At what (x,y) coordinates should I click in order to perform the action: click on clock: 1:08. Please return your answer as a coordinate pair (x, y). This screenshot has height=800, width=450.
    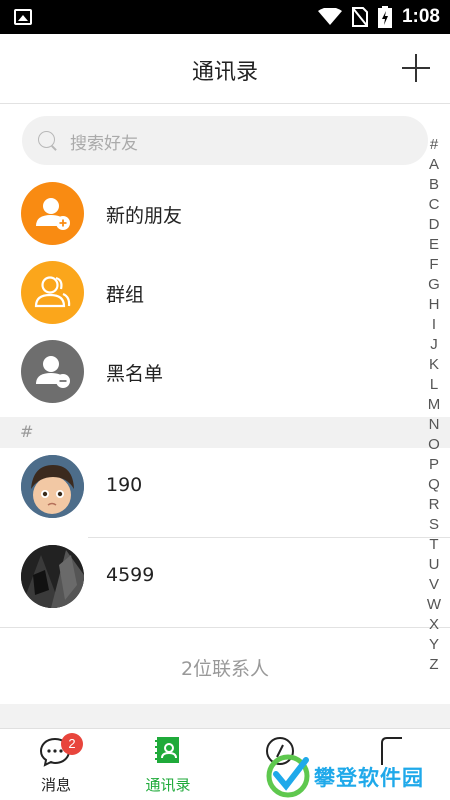
    Looking at the image, I should click on (420, 16).